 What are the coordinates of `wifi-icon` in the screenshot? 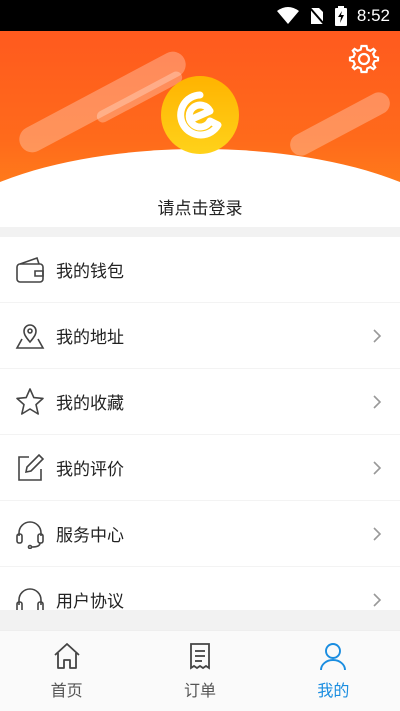 It's located at (287, 15).